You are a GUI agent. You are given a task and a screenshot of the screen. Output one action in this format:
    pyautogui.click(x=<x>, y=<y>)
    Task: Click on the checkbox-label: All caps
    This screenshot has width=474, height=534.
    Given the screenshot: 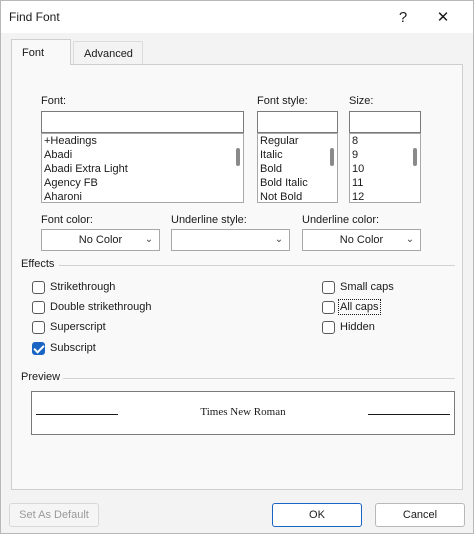 What is the action you would take?
    pyautogui.click(x=359, y=307)
    